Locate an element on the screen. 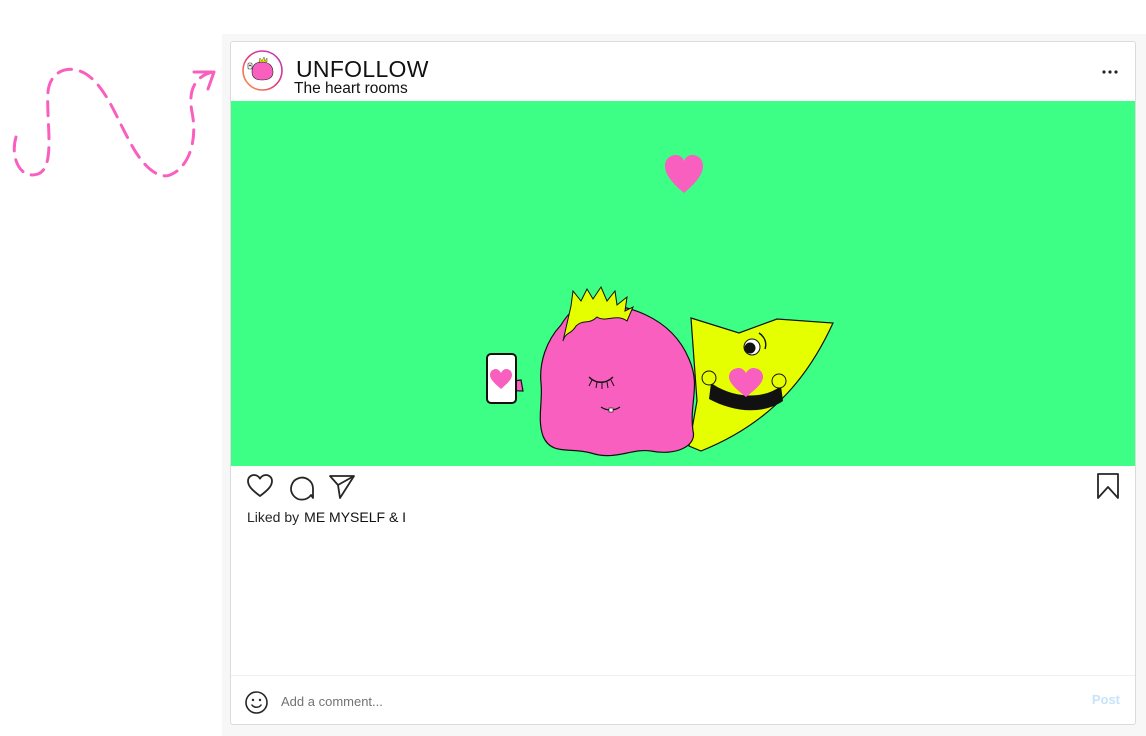 Image resolution: width=1146 pixels, height=736 pixels. post-username: UNFOLLOW is located at coordinates (362, 69).